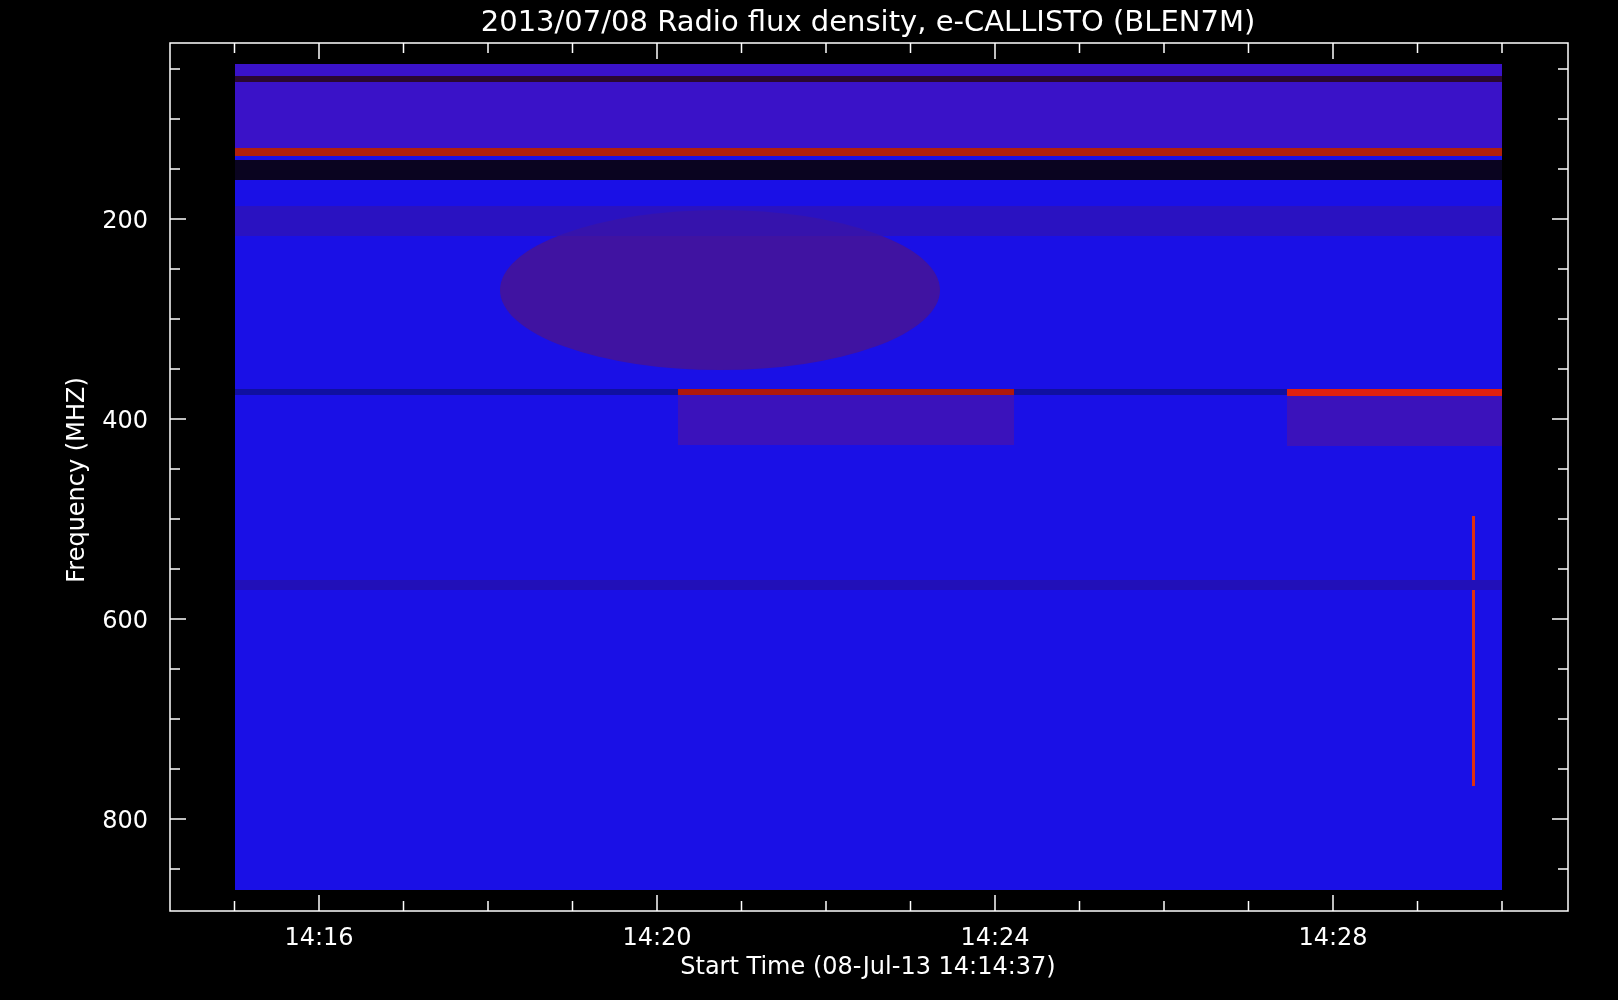 Image resolution: width=1618 pixels, height=1000 pixels. Describe the element at coordinates (657, 937) in the screenshot. I see `x-tick-label: 14:20` at that location.